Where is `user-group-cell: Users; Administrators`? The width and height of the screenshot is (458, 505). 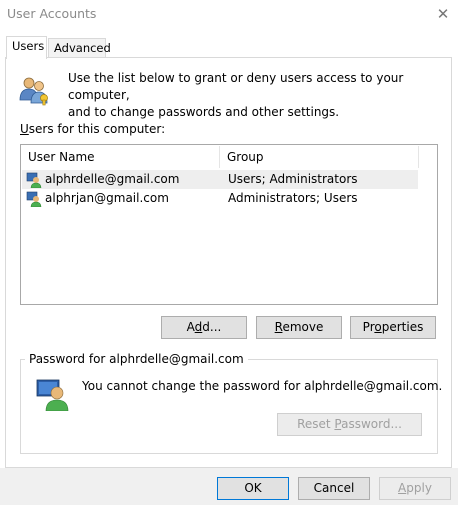
user-group-cell: Users; Administrators is located at coordinates (293, 179).